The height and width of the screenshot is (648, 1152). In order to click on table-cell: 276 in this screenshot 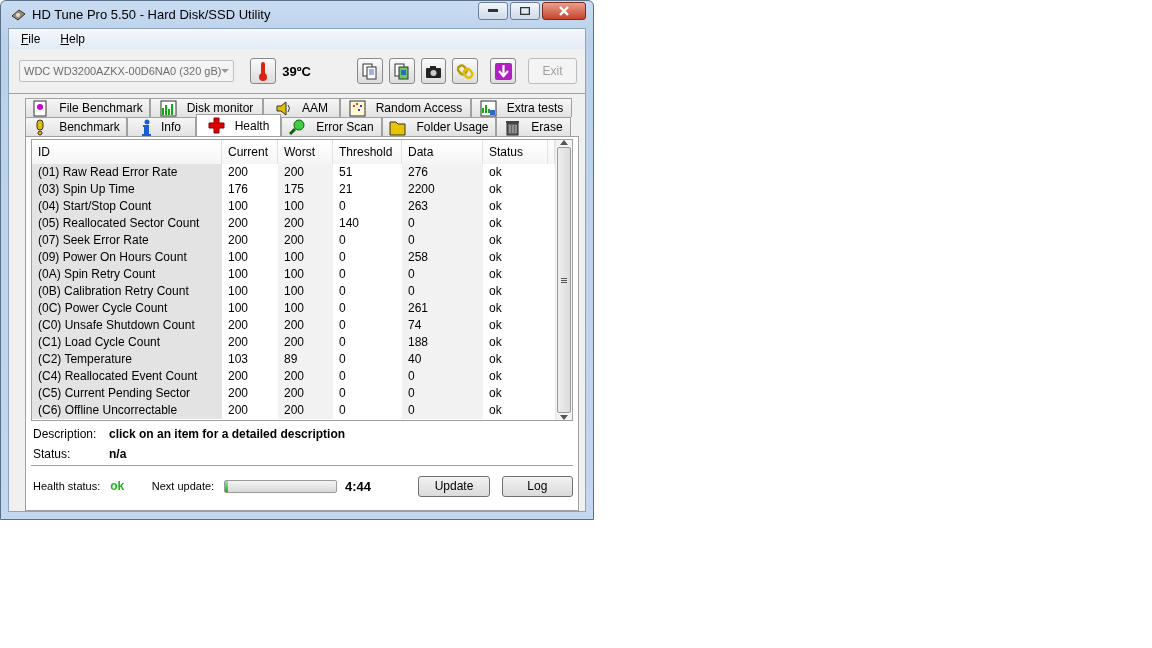, I will do `click(442, 172)`.